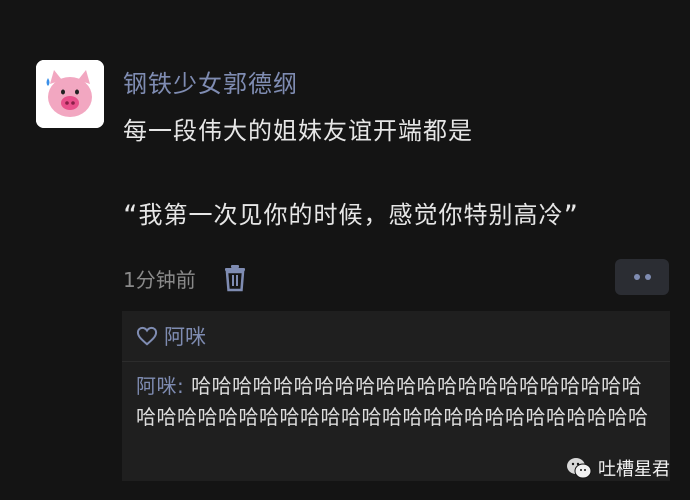  Describe the element at coordinates (185, 336) in the screenshot. I see `like-user-name: 阿咪` at that location.